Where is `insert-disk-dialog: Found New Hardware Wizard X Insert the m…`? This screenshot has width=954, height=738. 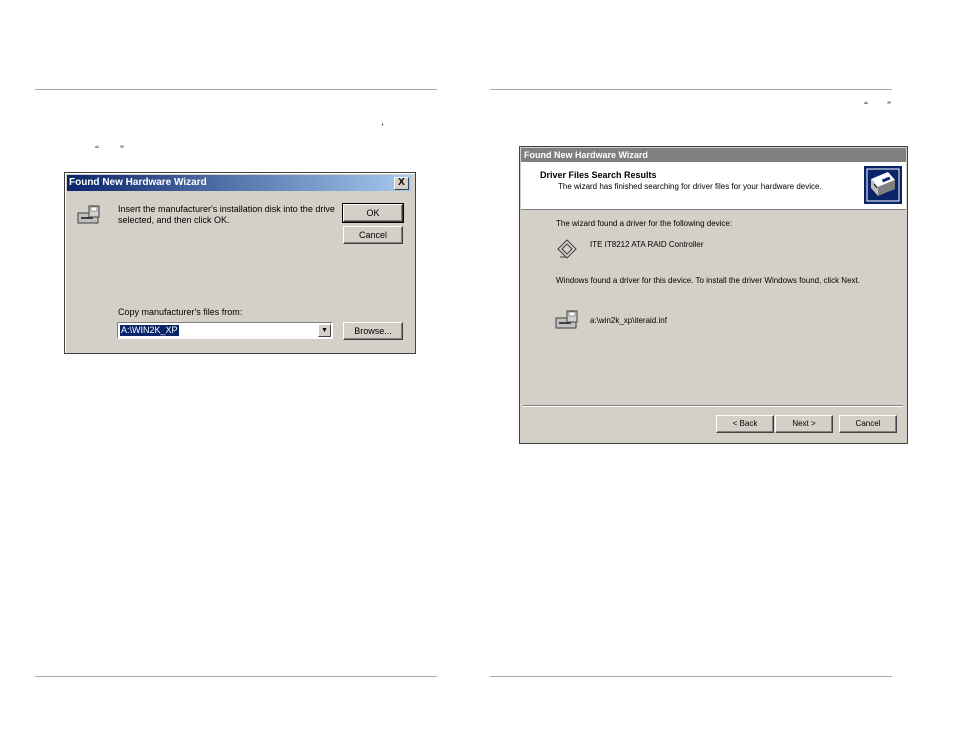
insert-disk-dialog: Found New Hardware Wizard X Insert the m… is located at coordinates (240, 263).